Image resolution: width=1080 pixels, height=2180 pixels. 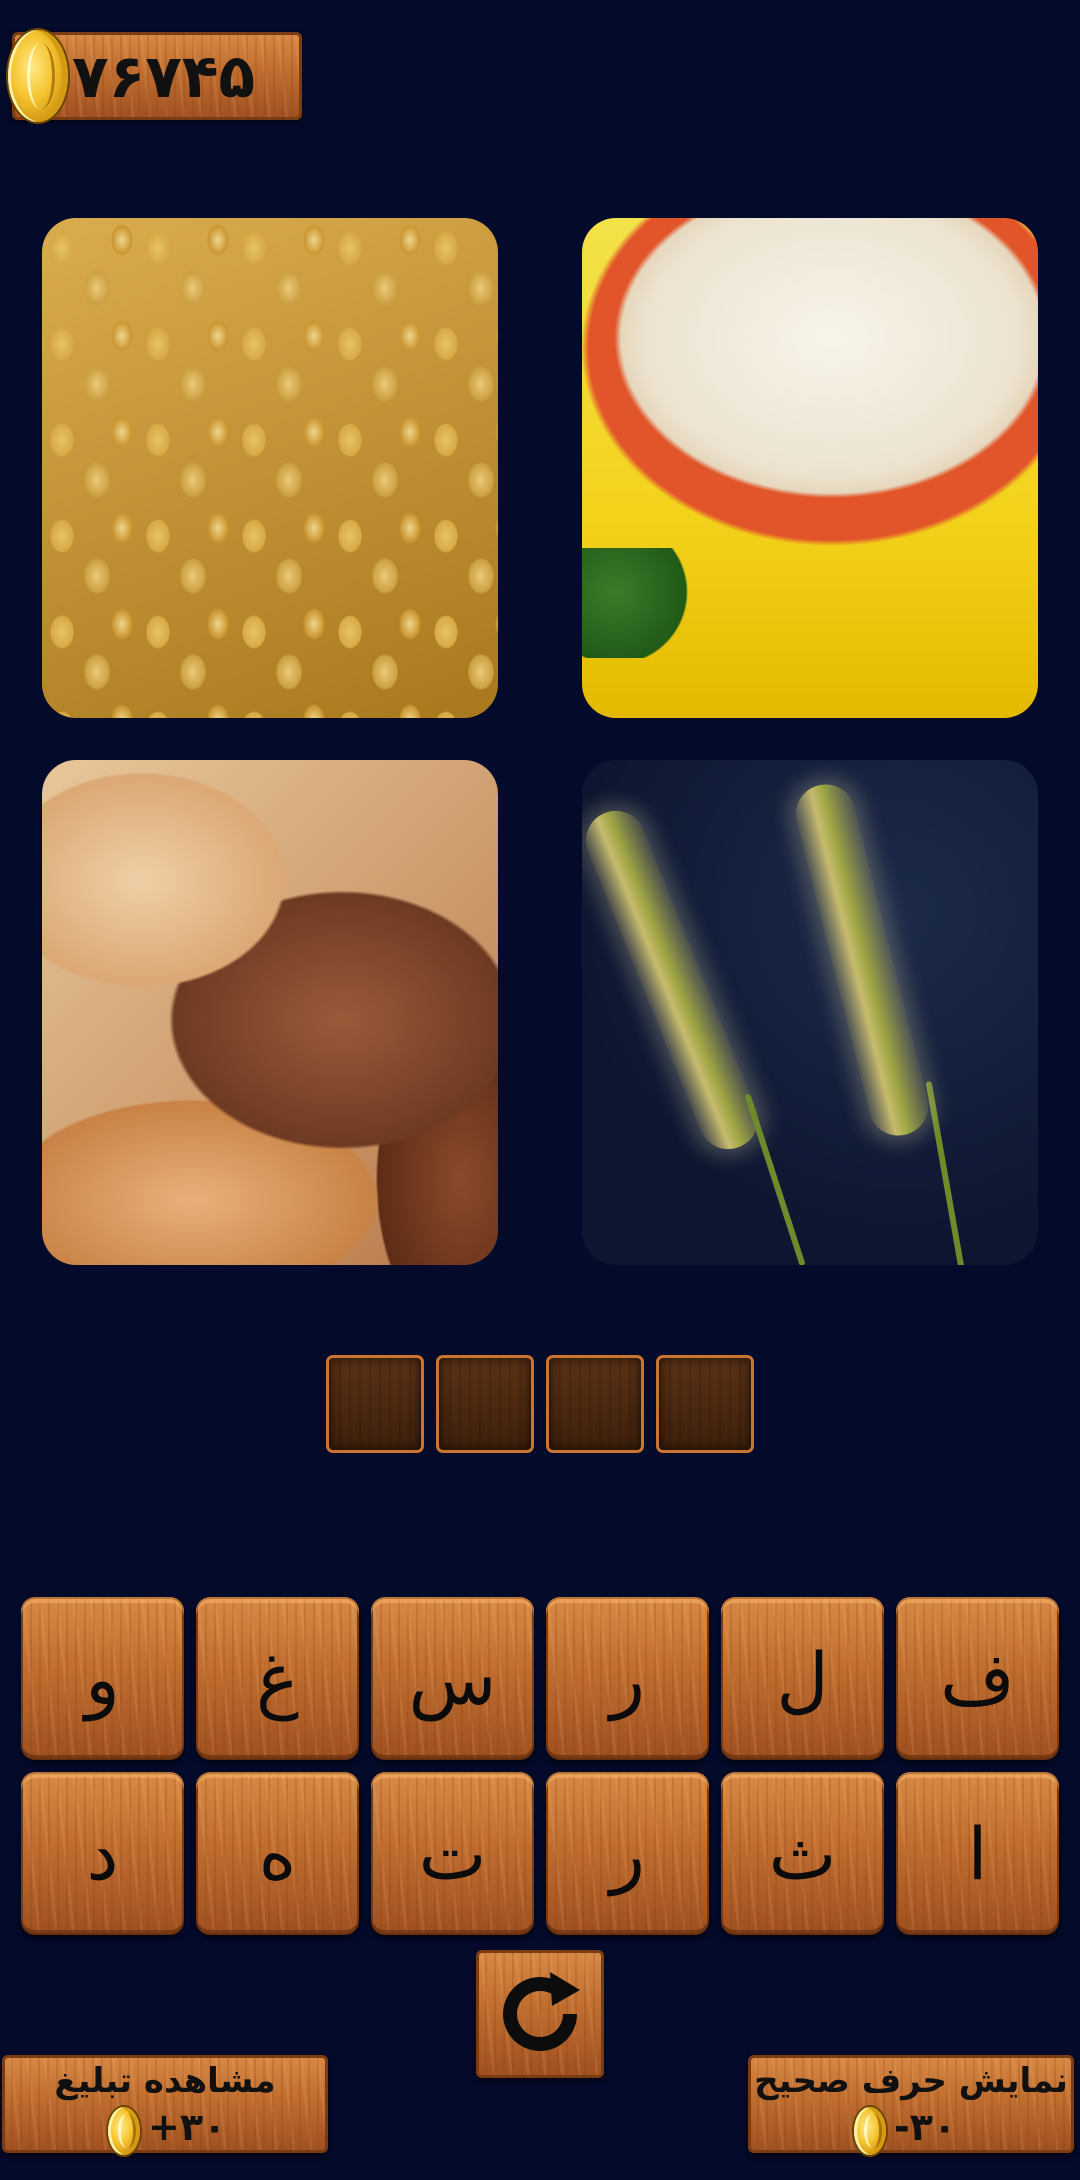 I want to click on reveal-letter-label: نمایش حرف صحیح, so click(x=911, y=2081).